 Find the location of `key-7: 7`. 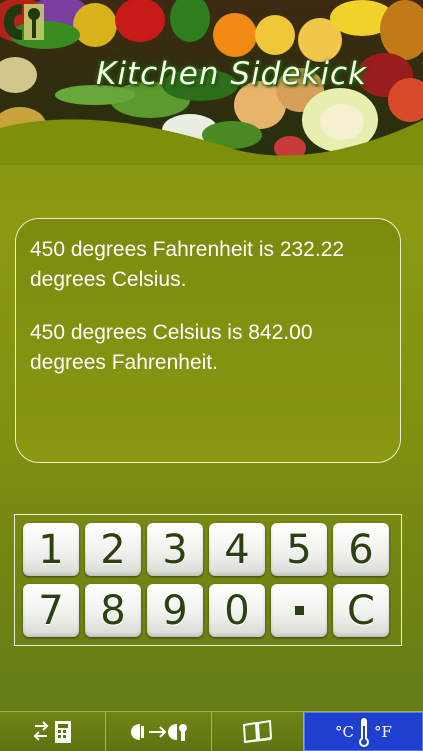

key-7: 7 is located at coordinates (51, 610).